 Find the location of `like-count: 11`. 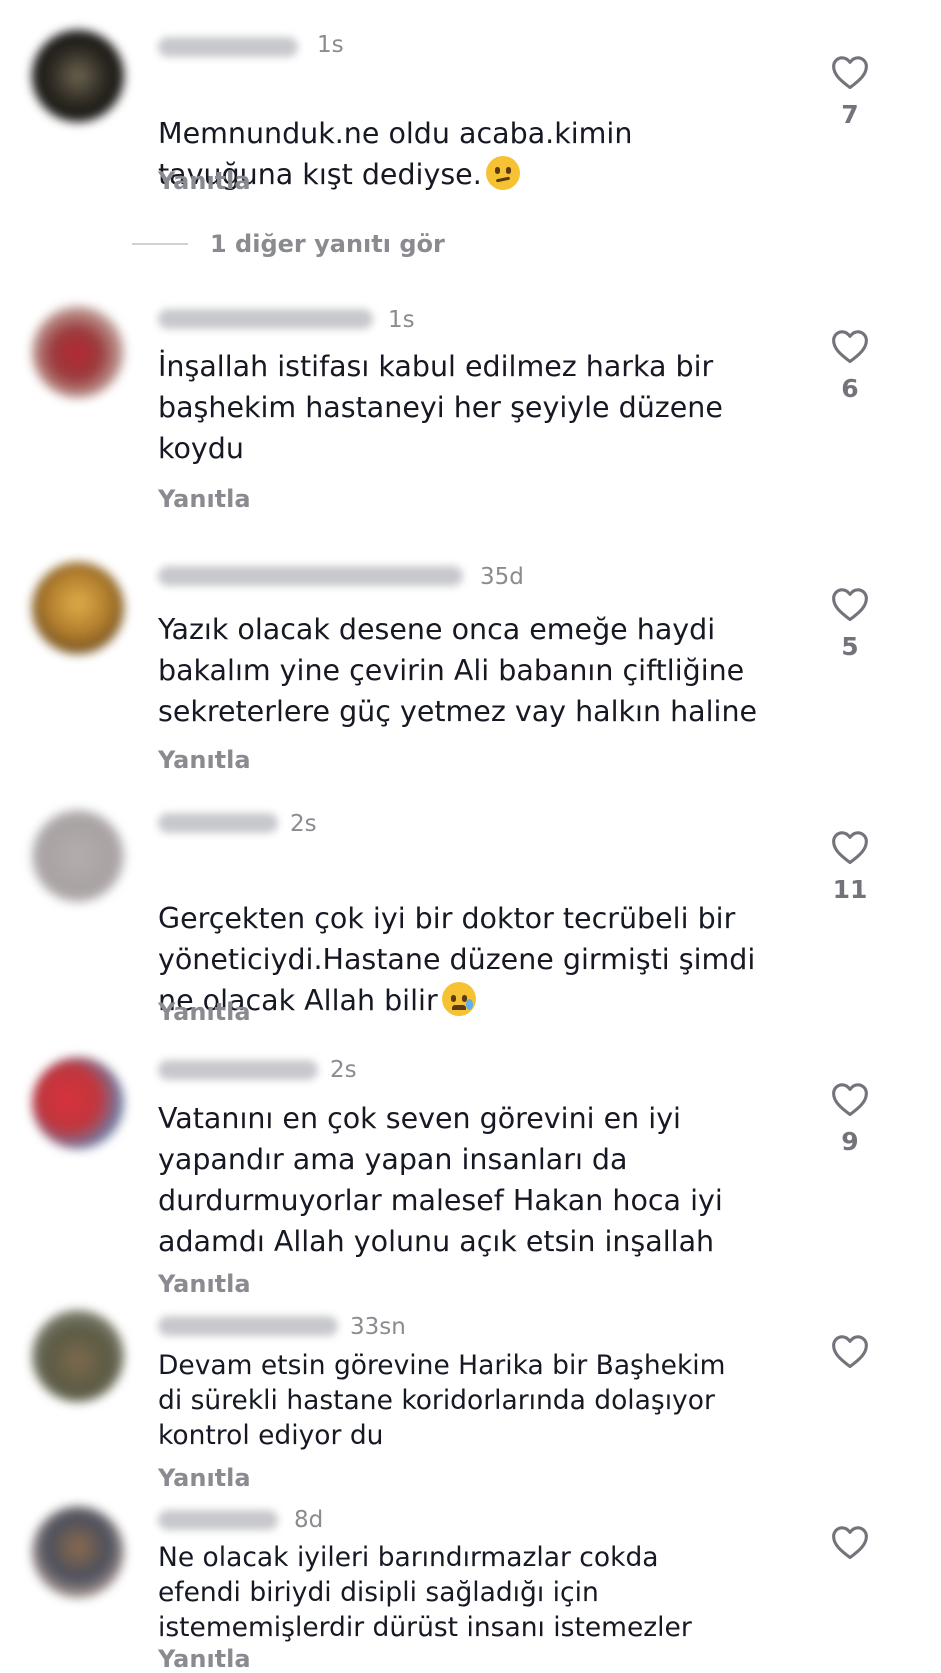

like-count: 11 is located at coordinates (850, 889).